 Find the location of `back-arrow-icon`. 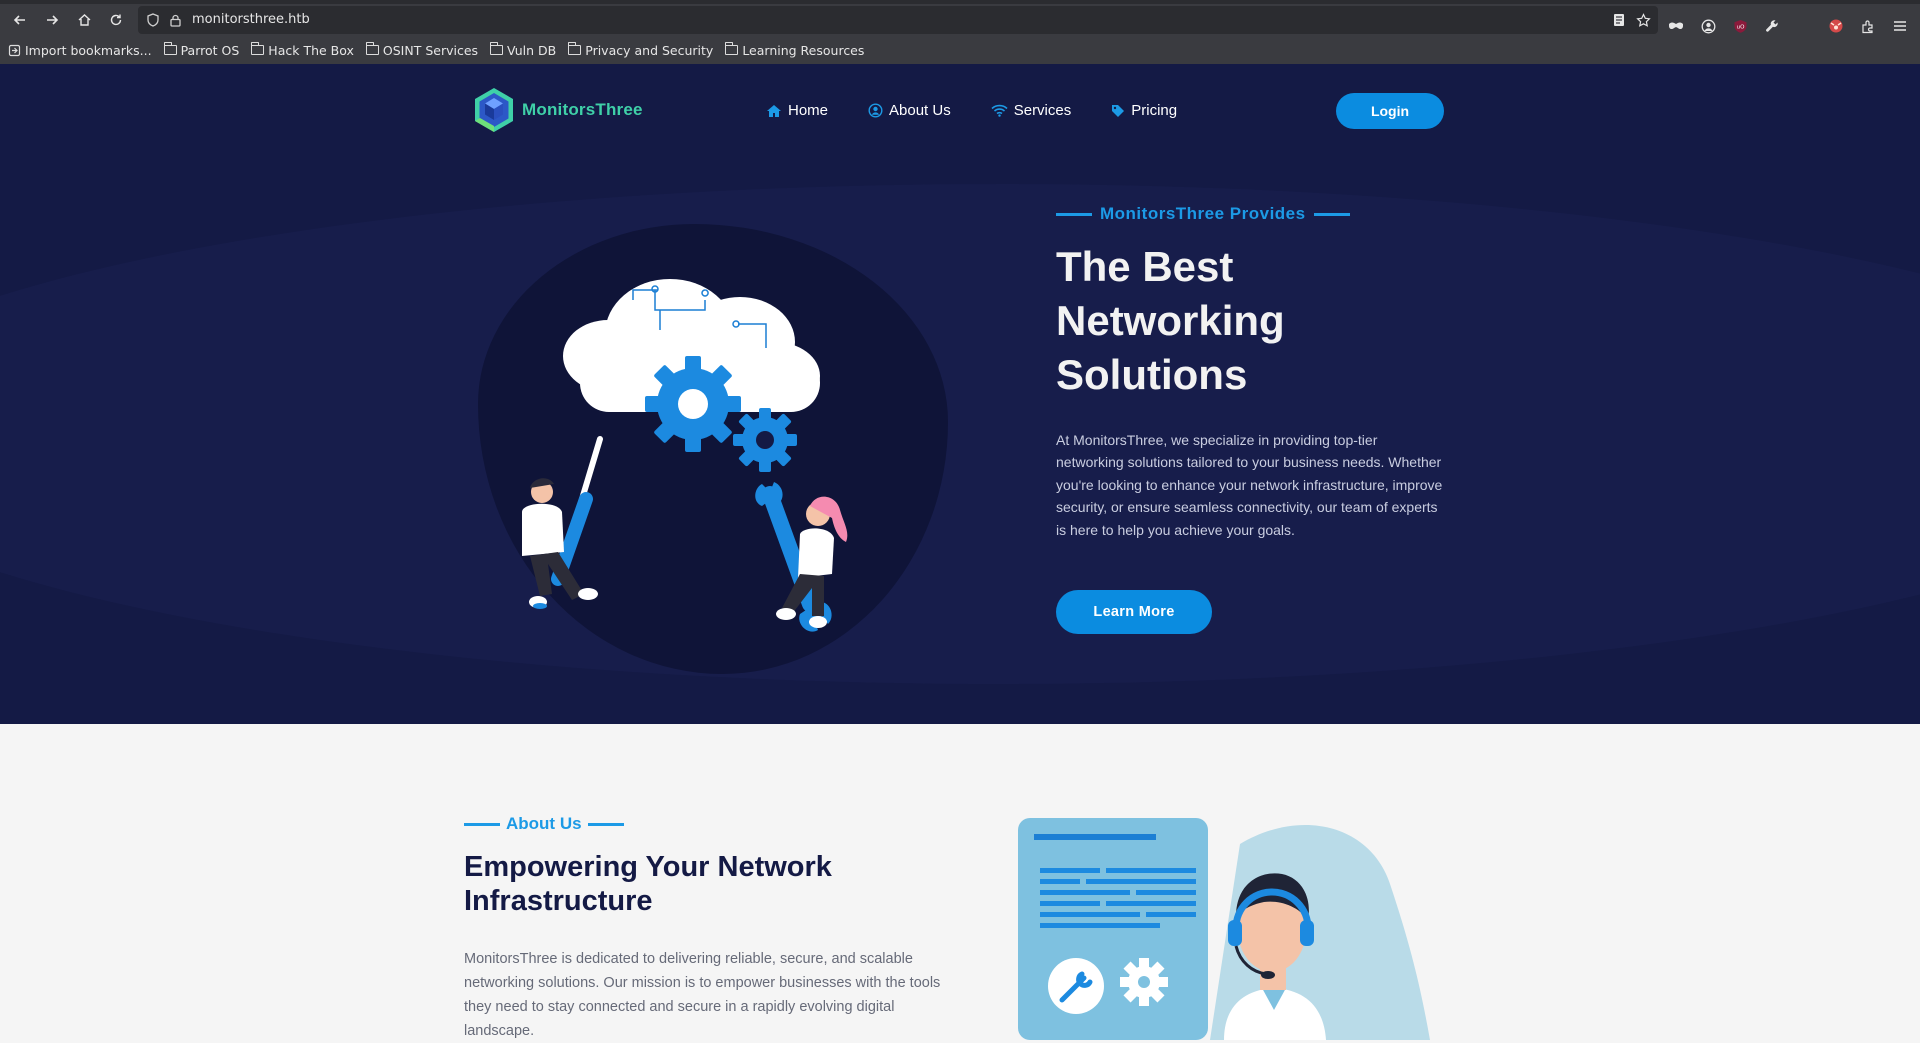

back-arrow-icon is located at coordinates (19, 20).